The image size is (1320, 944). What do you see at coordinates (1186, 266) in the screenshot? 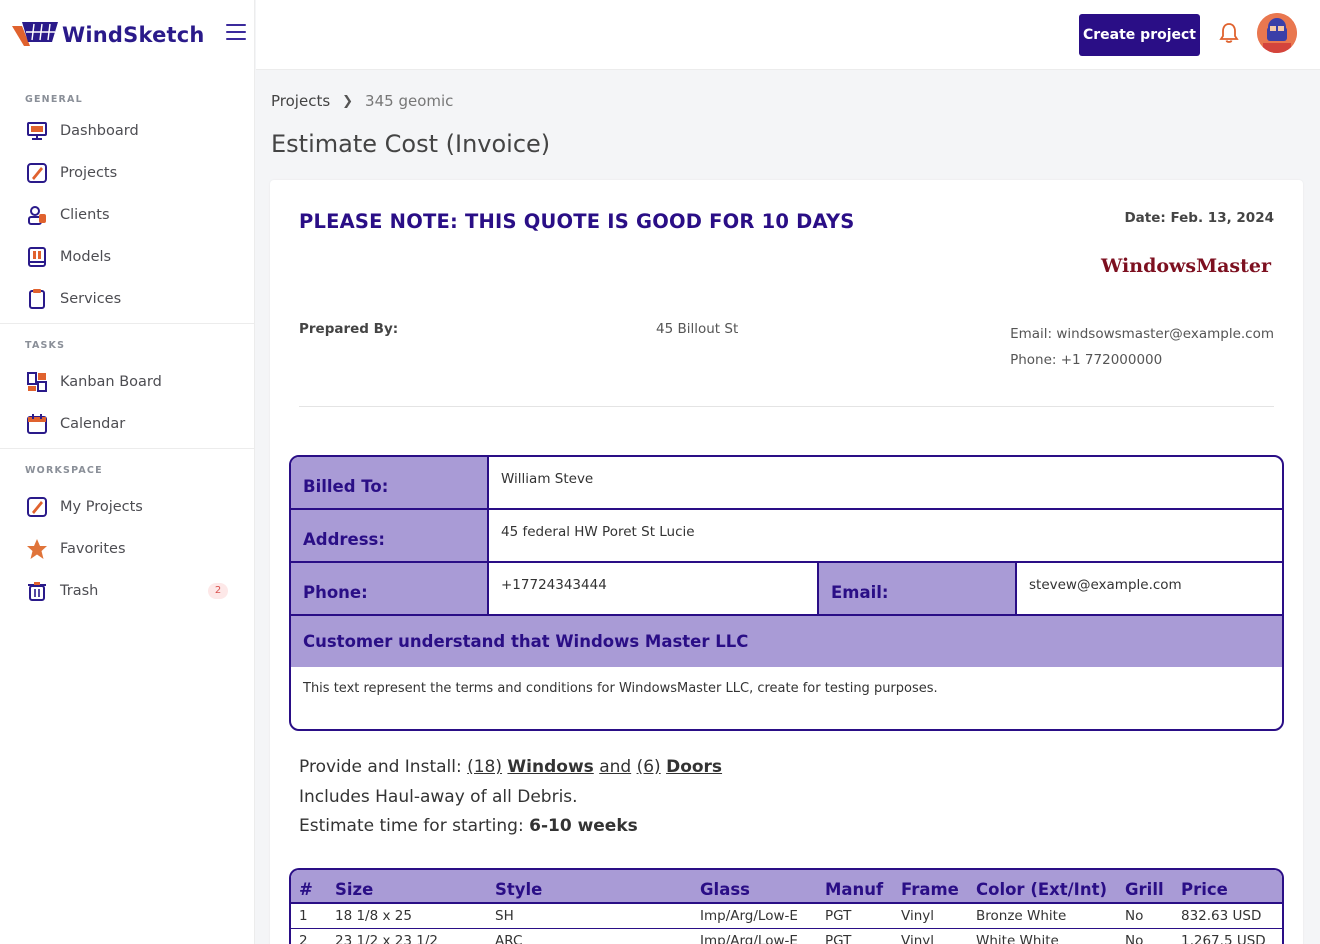
I see `company-logo: WindowsMaster` at bounding box center [1186, 266].